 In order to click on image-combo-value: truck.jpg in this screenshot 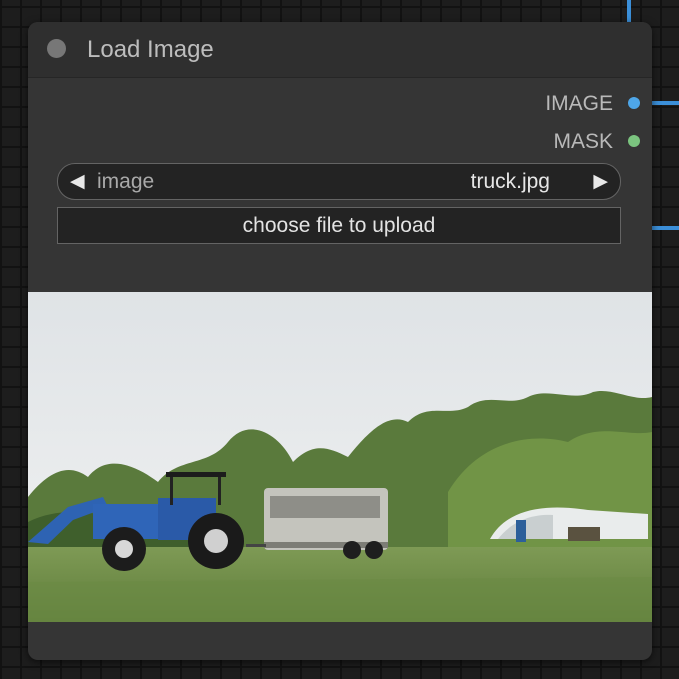, I will do `click(510, 182)`.